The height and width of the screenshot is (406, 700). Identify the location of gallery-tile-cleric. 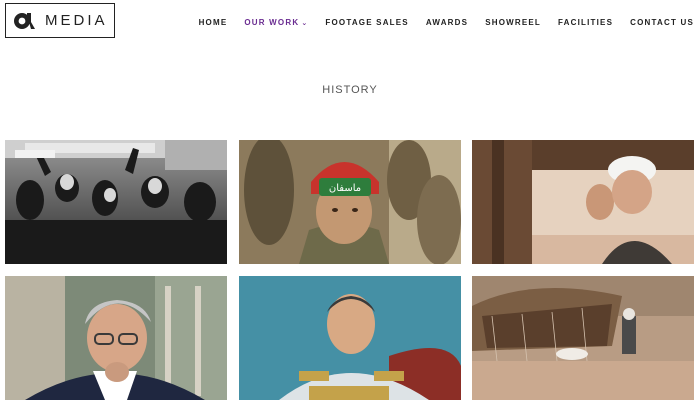
(583, 202).